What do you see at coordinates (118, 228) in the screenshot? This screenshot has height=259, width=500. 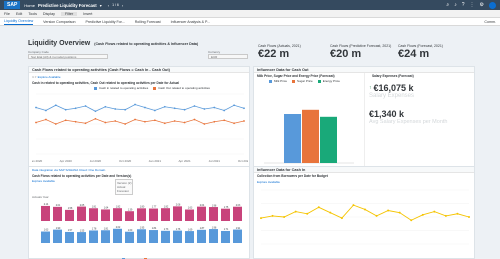 I see `data-label: 2.02` at bounding box center [118, 228].